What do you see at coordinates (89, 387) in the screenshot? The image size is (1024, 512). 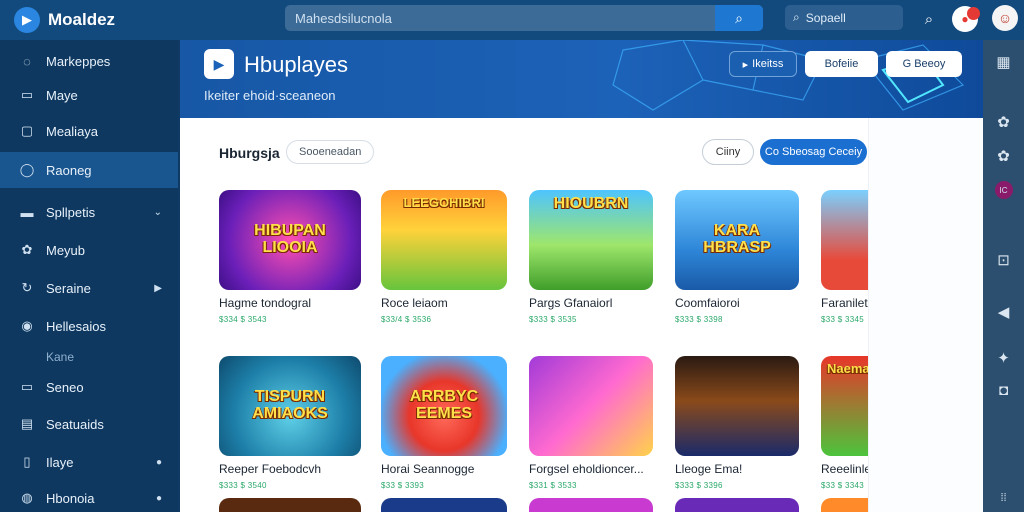 I see `sidebar-item-seneo: ▭ Seneo` at bounding box center [89, 387].